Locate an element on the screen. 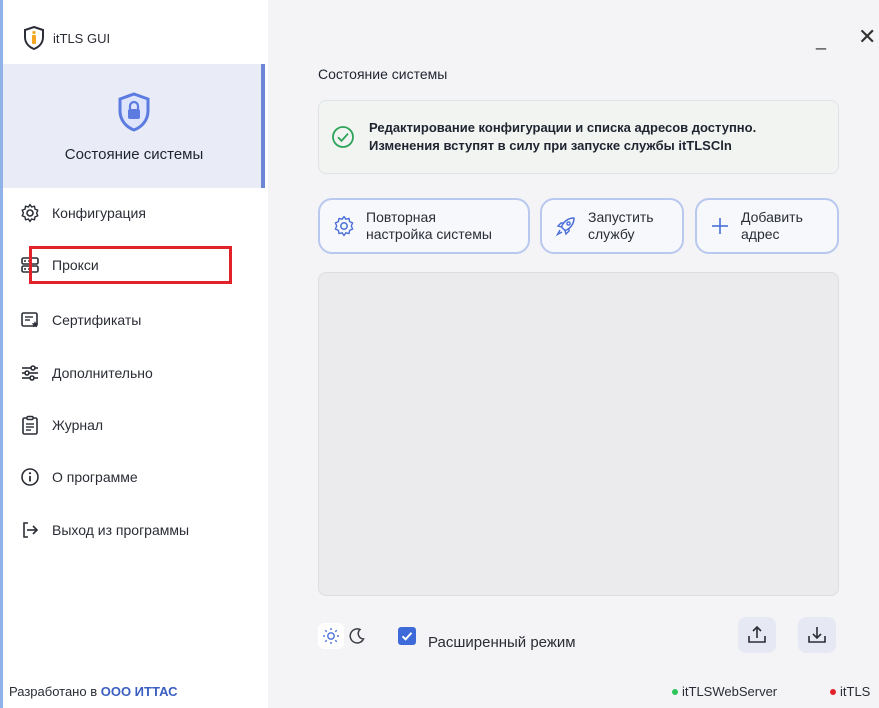  sidebar-item-configuration: Конфигурация is located at coordinates (83, 213).